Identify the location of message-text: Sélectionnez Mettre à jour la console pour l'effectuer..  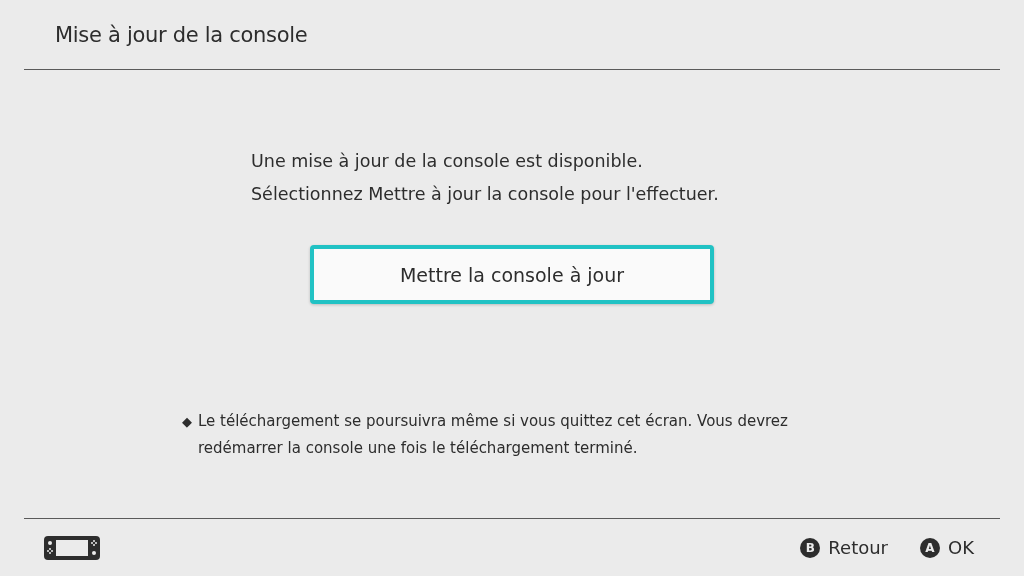
(485, 194).